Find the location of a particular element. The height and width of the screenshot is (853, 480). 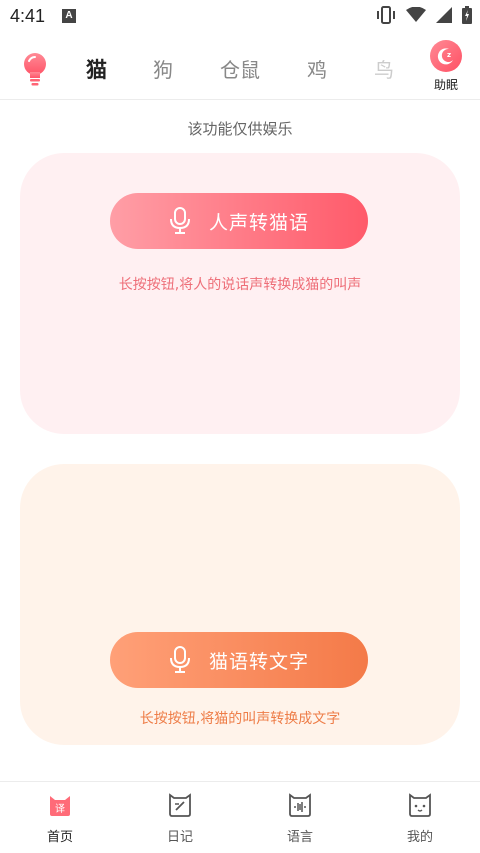

profile-cat-icon is located at coordinates (420, 805).